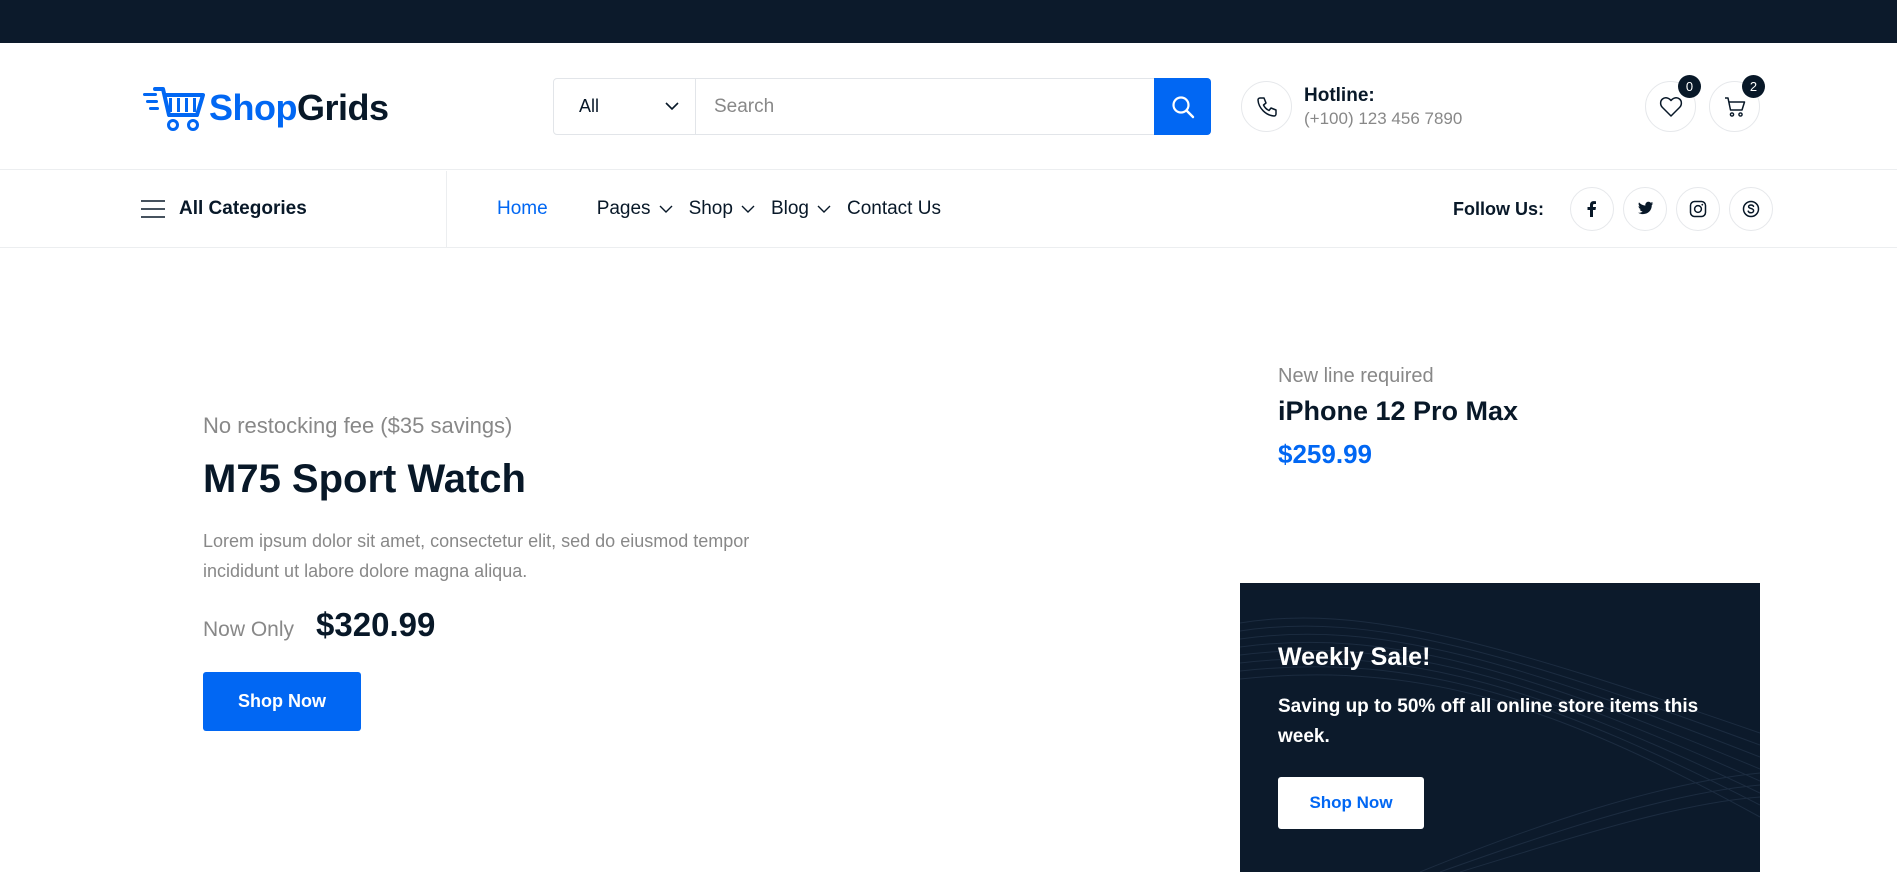 The height and width of the screenshot is (872, 1897). I want to click on cart-button: 2, so click(1737, 103).